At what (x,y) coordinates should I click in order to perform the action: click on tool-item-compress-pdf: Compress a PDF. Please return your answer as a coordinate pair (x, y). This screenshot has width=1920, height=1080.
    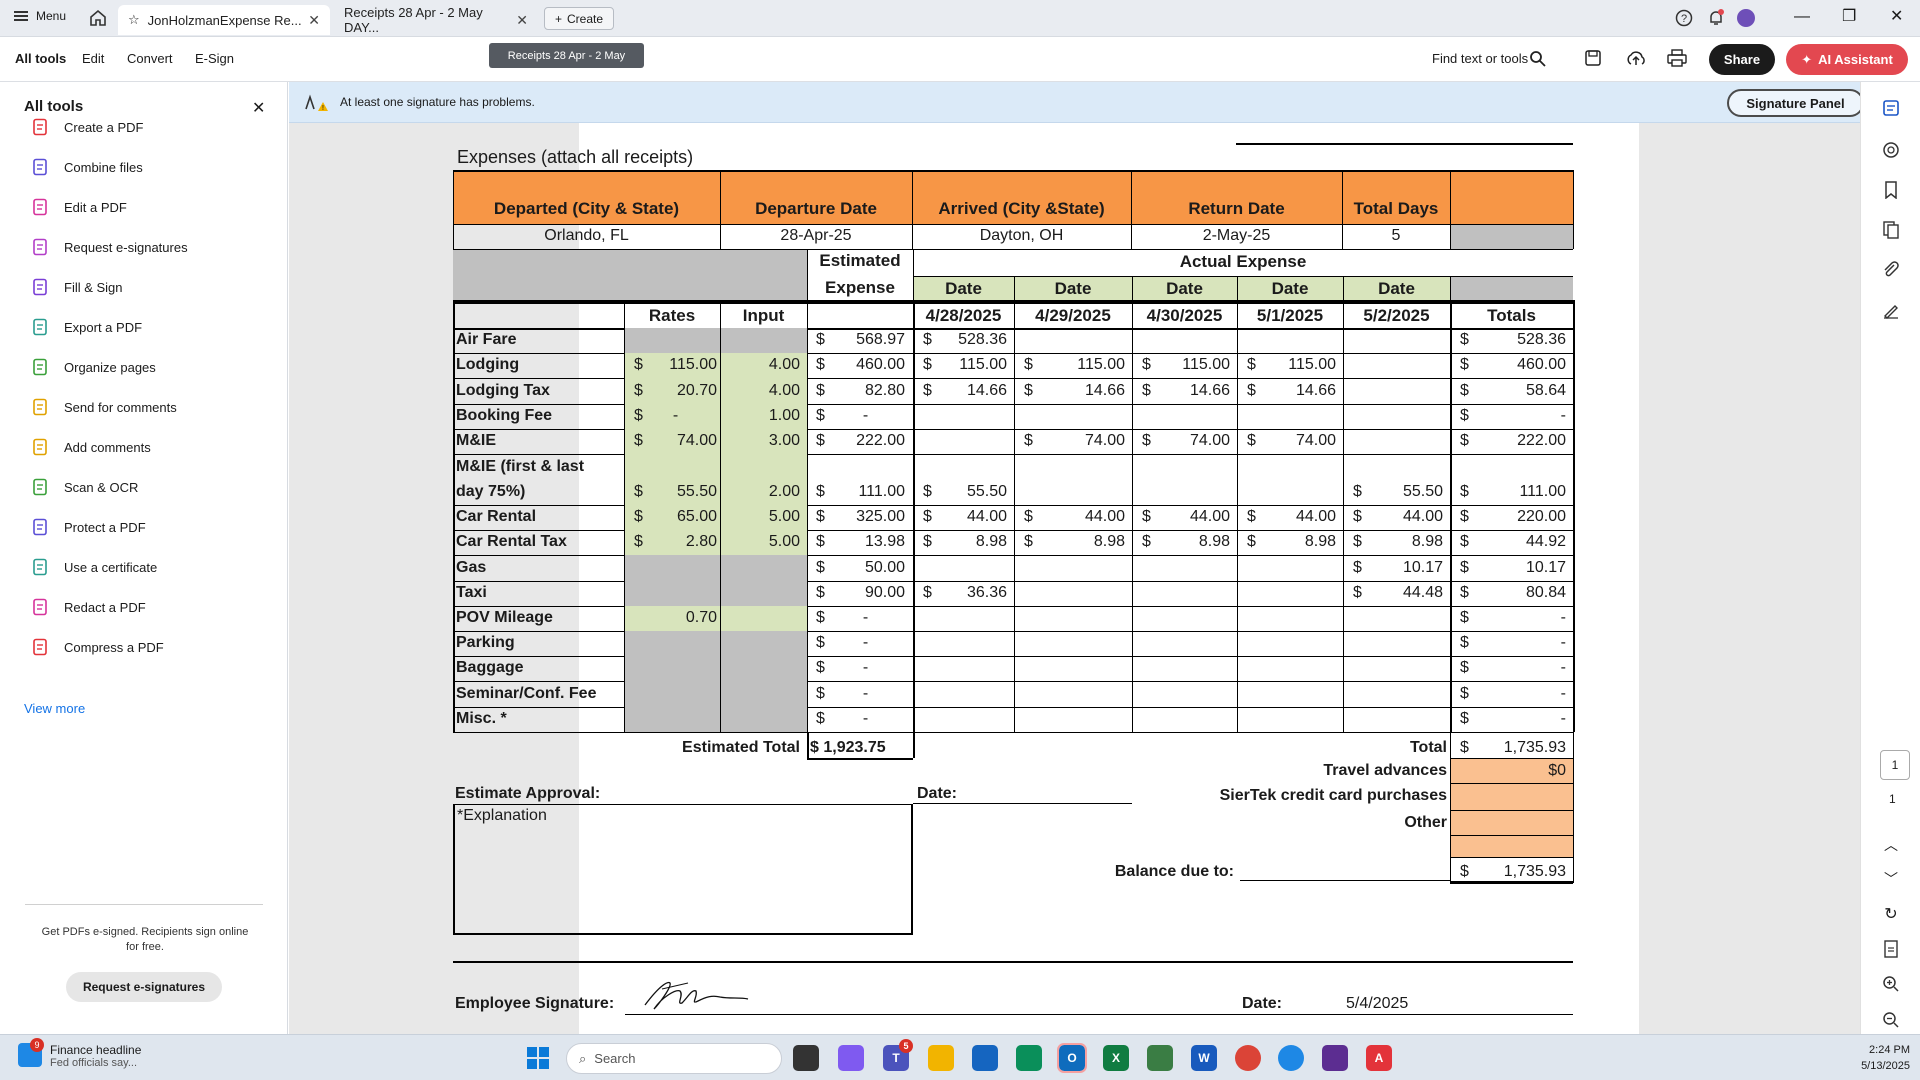
    Looking at the image, I should click on (97, 647).